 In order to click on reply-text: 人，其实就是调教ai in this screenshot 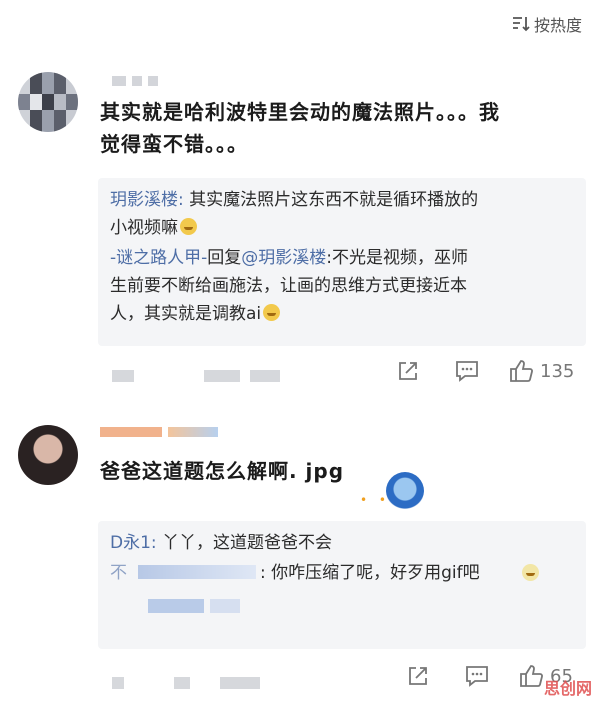, I will do `click(186, 314)`.